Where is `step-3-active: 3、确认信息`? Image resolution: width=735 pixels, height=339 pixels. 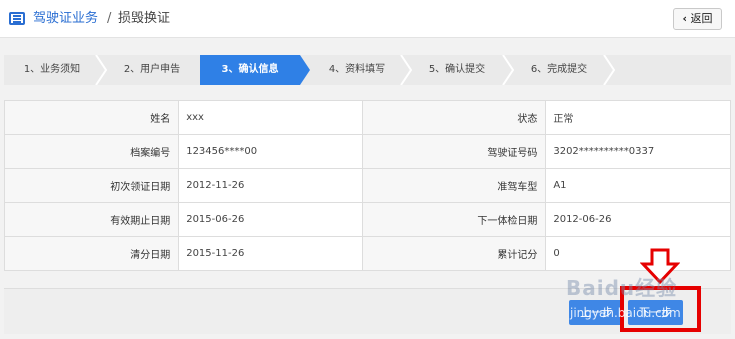 step-3-active: 3、确认信息 is located at coordinates (250, 70).